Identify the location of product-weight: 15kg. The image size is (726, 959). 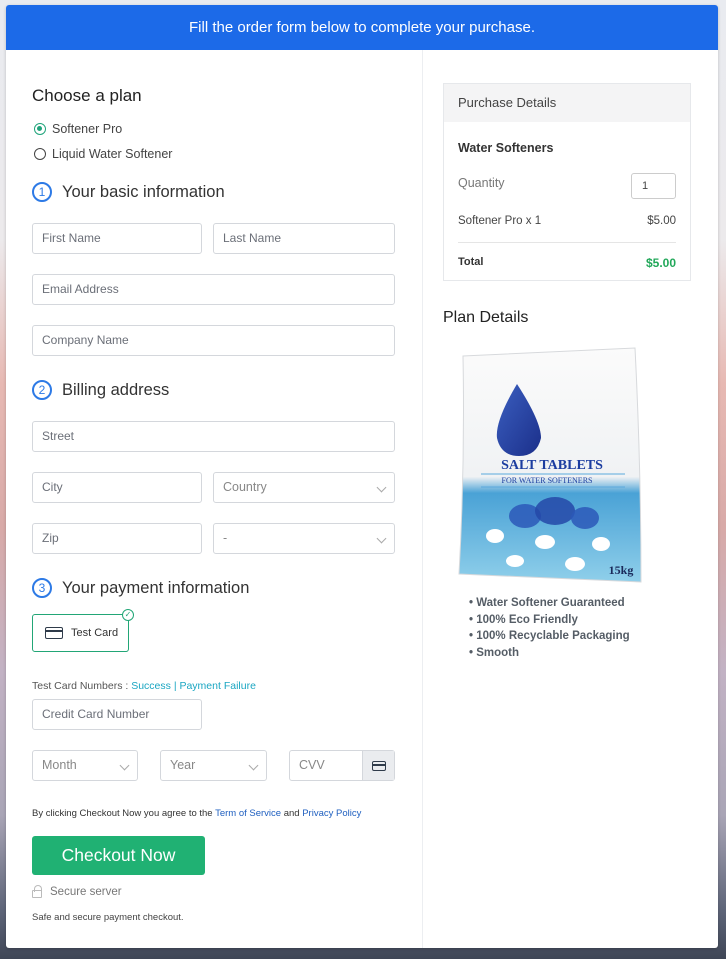
(621, 570).